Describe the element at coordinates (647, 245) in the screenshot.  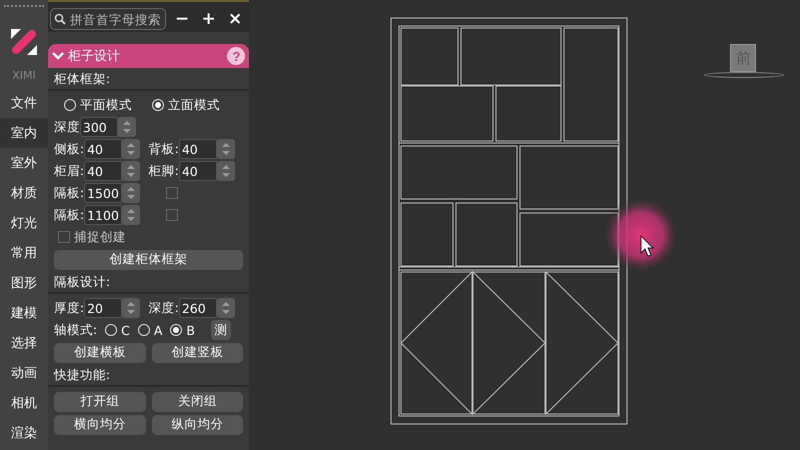
I see `cursor-icon` at that location.